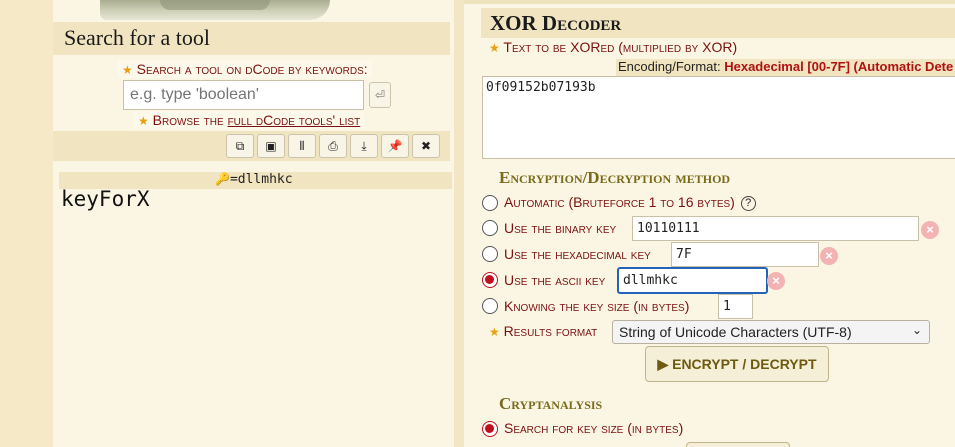  I want to click on screenshot-icon: ▣, so click(271, 146).